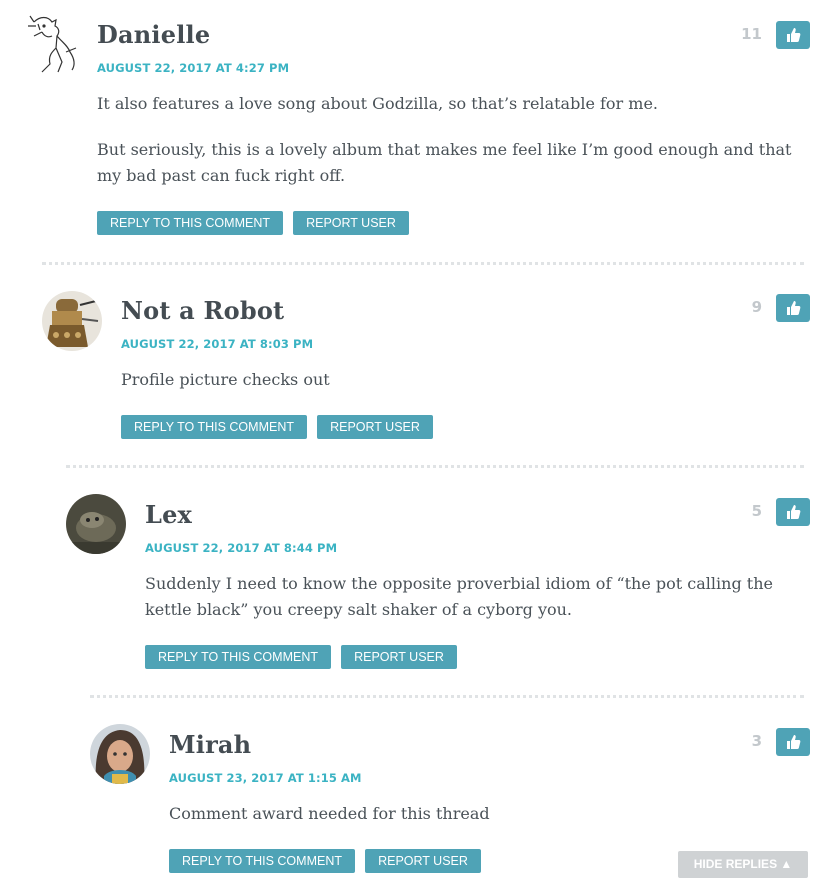  Describe the element at coordinates (193, 68) in the screenshot. I see `comment-date: AUGUST 22, 2017 AT 4:27 PM` at that location.